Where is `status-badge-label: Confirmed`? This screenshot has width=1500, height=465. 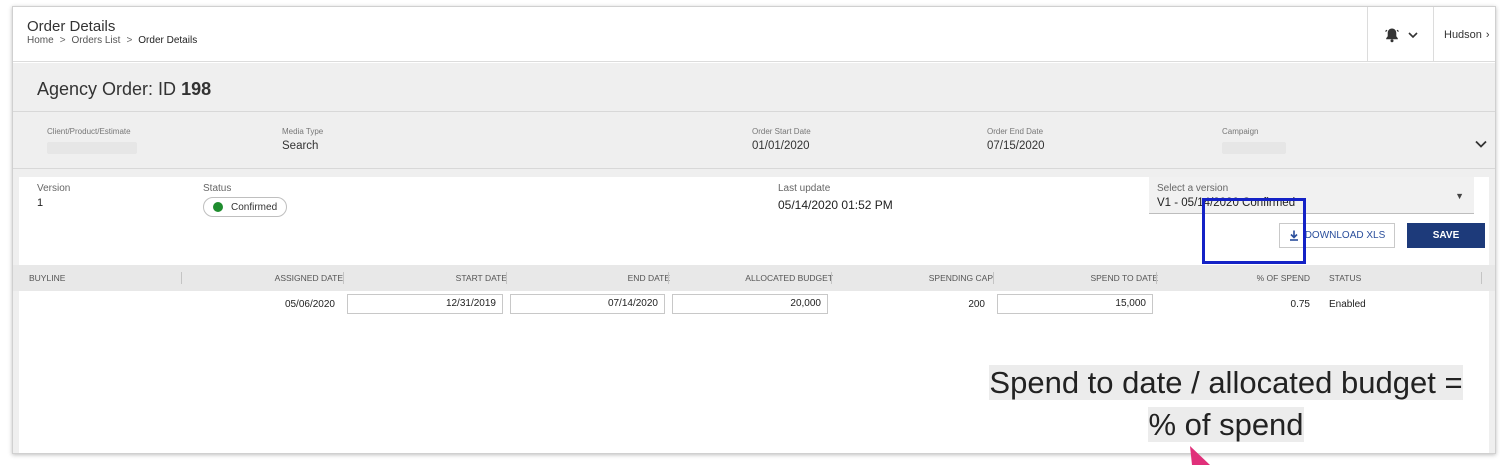
status-badge-label: Confirmed is located at coordinates (254, 207).